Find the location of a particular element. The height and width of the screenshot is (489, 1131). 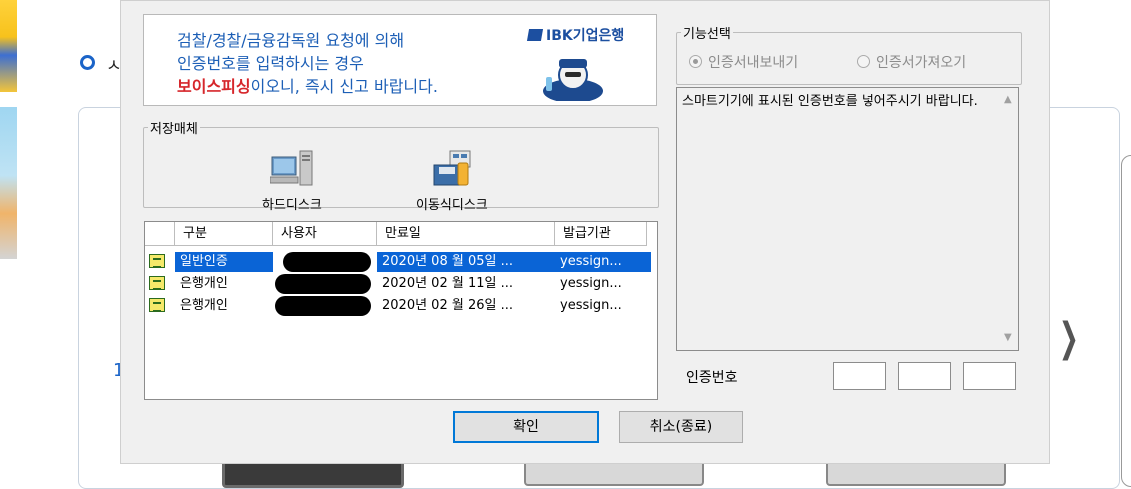

ibk-logo: IBK기업은행 is located at coordinates (575, 35).